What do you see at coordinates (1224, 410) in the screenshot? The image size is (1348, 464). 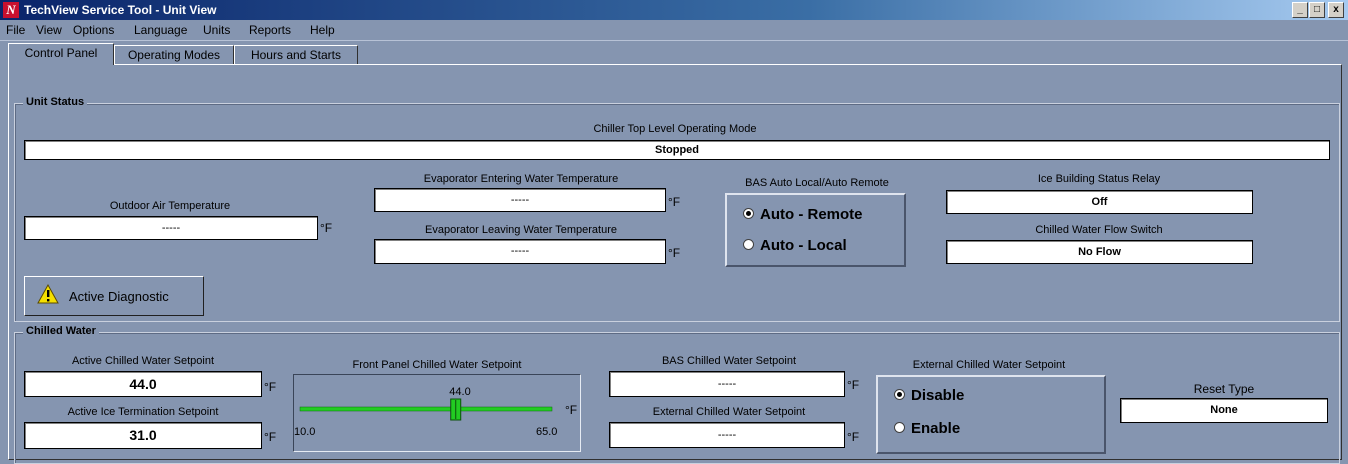 I see `reset-type-field: None` at bounding box center [1224, 410].